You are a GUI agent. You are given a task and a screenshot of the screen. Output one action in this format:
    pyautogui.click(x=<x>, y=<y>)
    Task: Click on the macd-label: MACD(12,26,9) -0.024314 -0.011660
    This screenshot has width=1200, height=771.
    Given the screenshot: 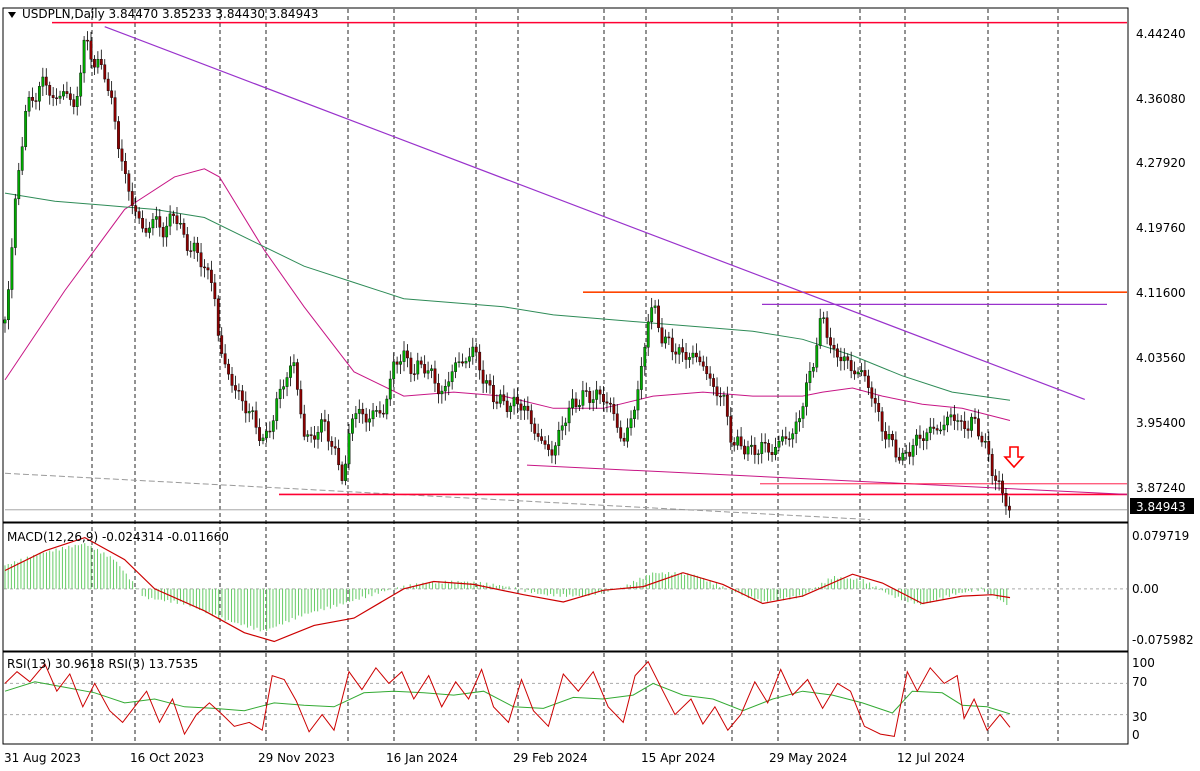 What is the action you would take?
    pyautogui.click(x=118, y=537)
    